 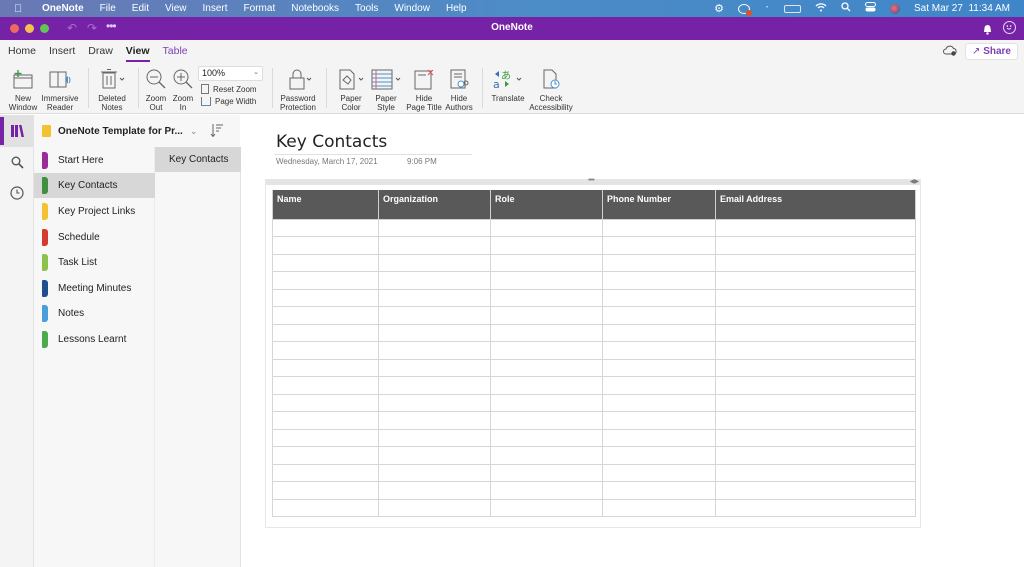 I want to click on menu-tools: Tools, so click(x=366, y=8).